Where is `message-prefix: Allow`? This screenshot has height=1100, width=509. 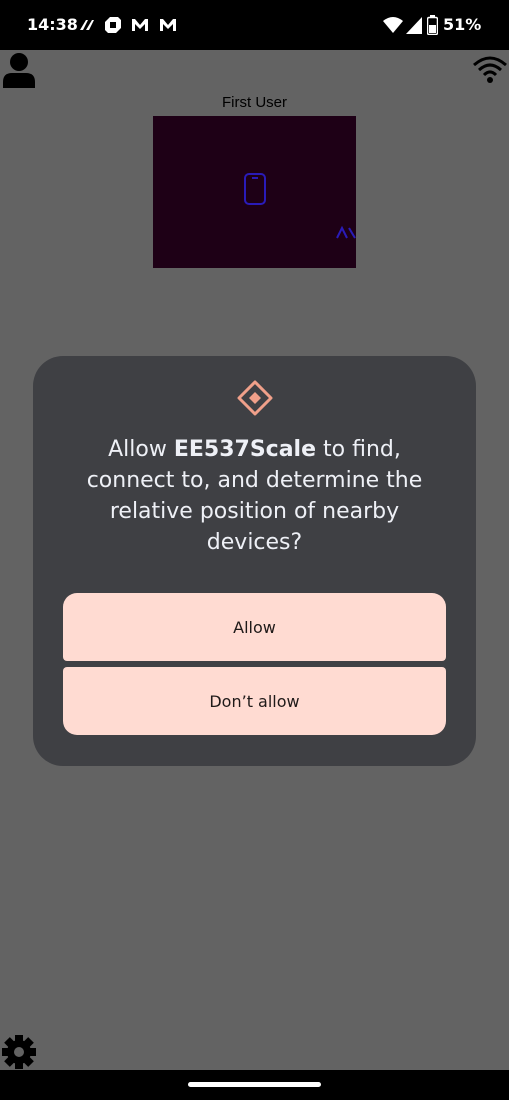
message-prefix: Allow is located at coordinates (141, 449).